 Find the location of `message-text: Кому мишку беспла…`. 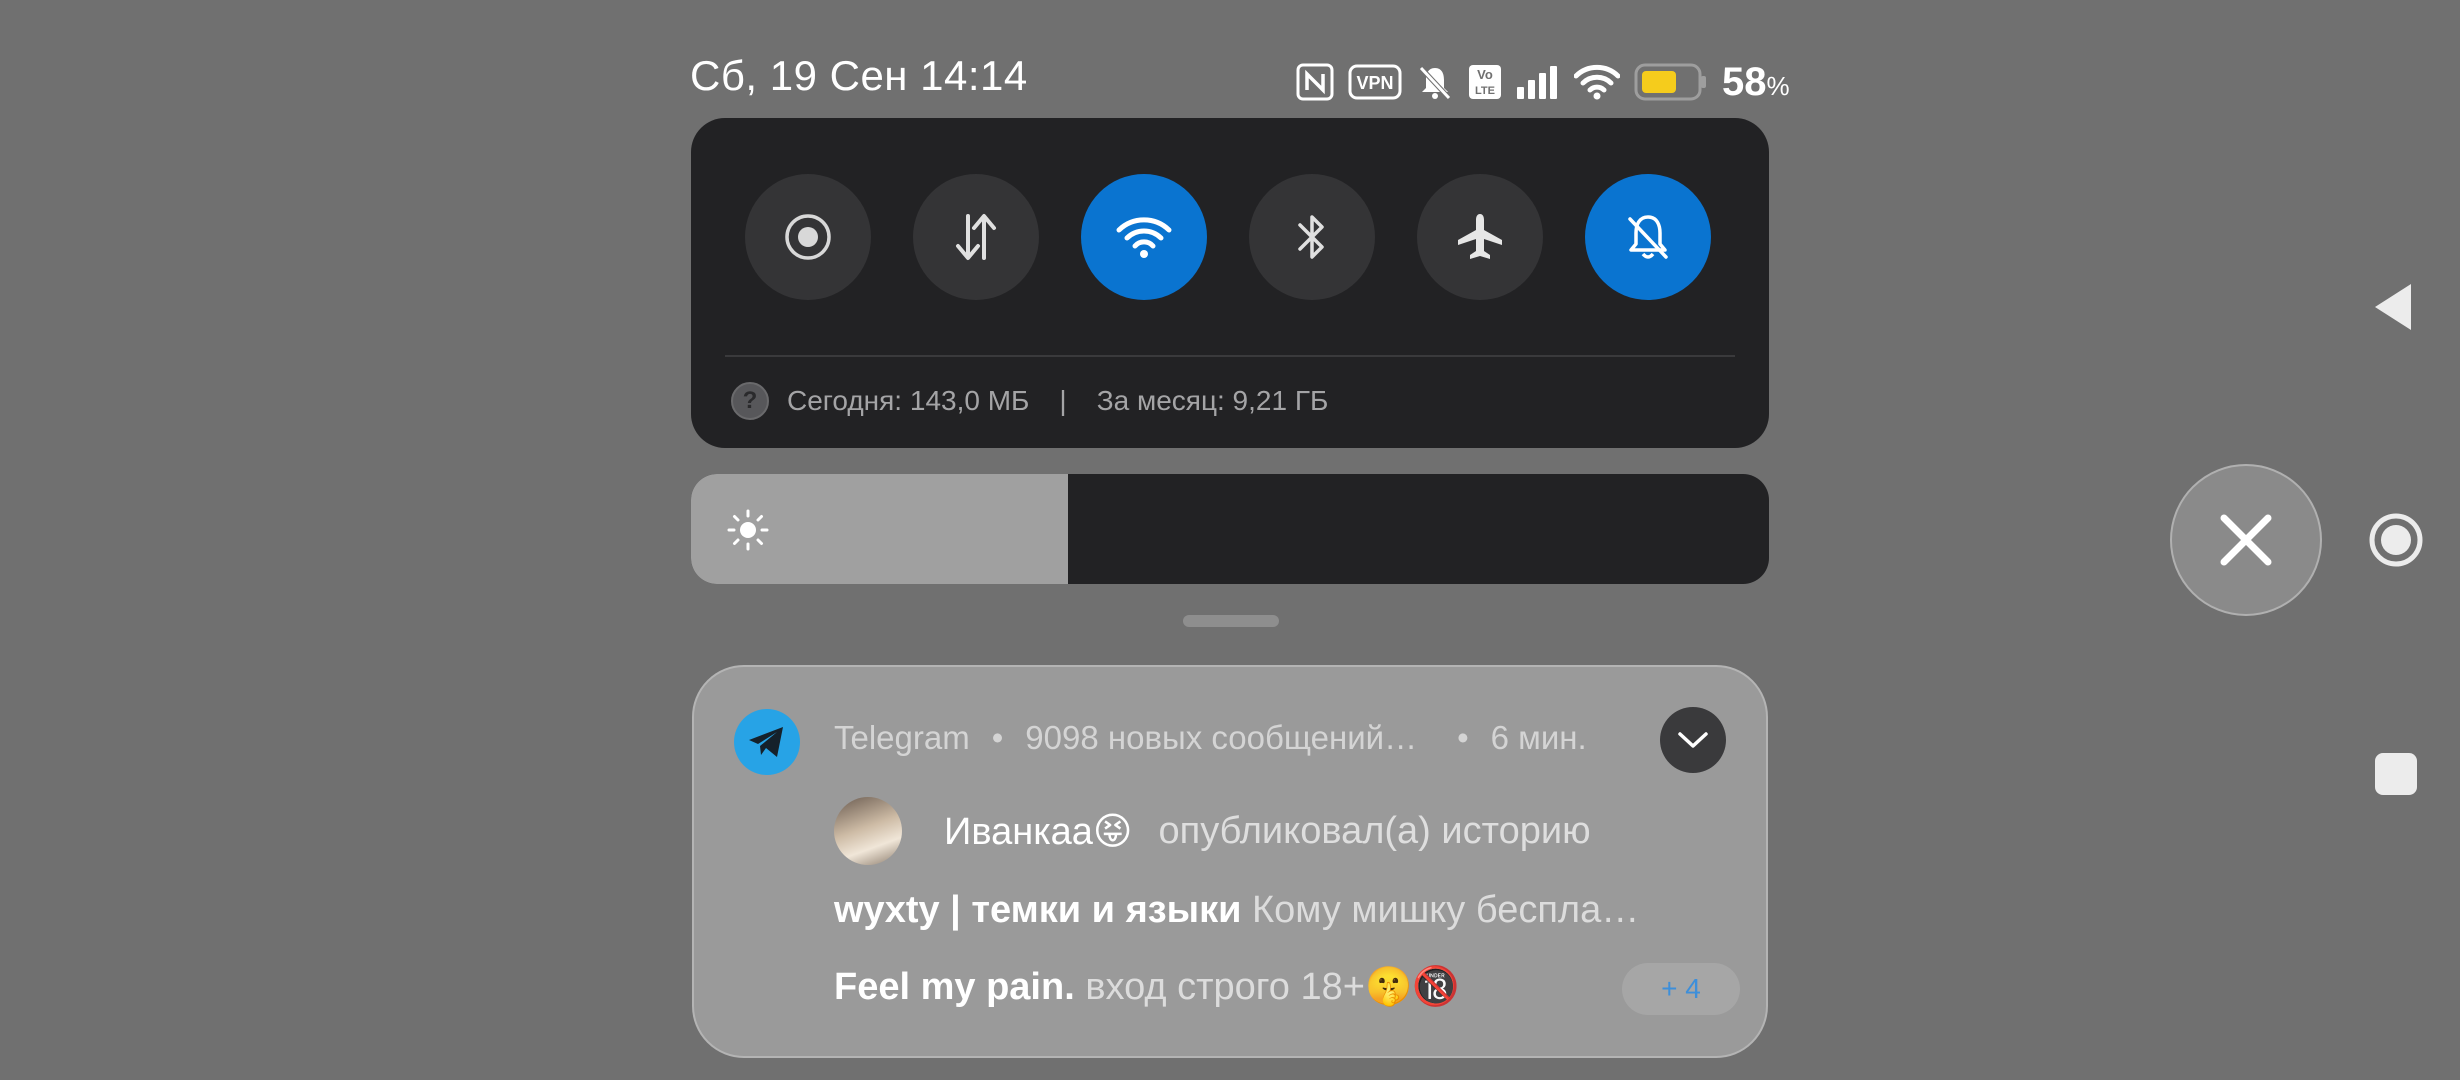

message-text: Кому мишку беспла… is located at coordinates (1446, 910).